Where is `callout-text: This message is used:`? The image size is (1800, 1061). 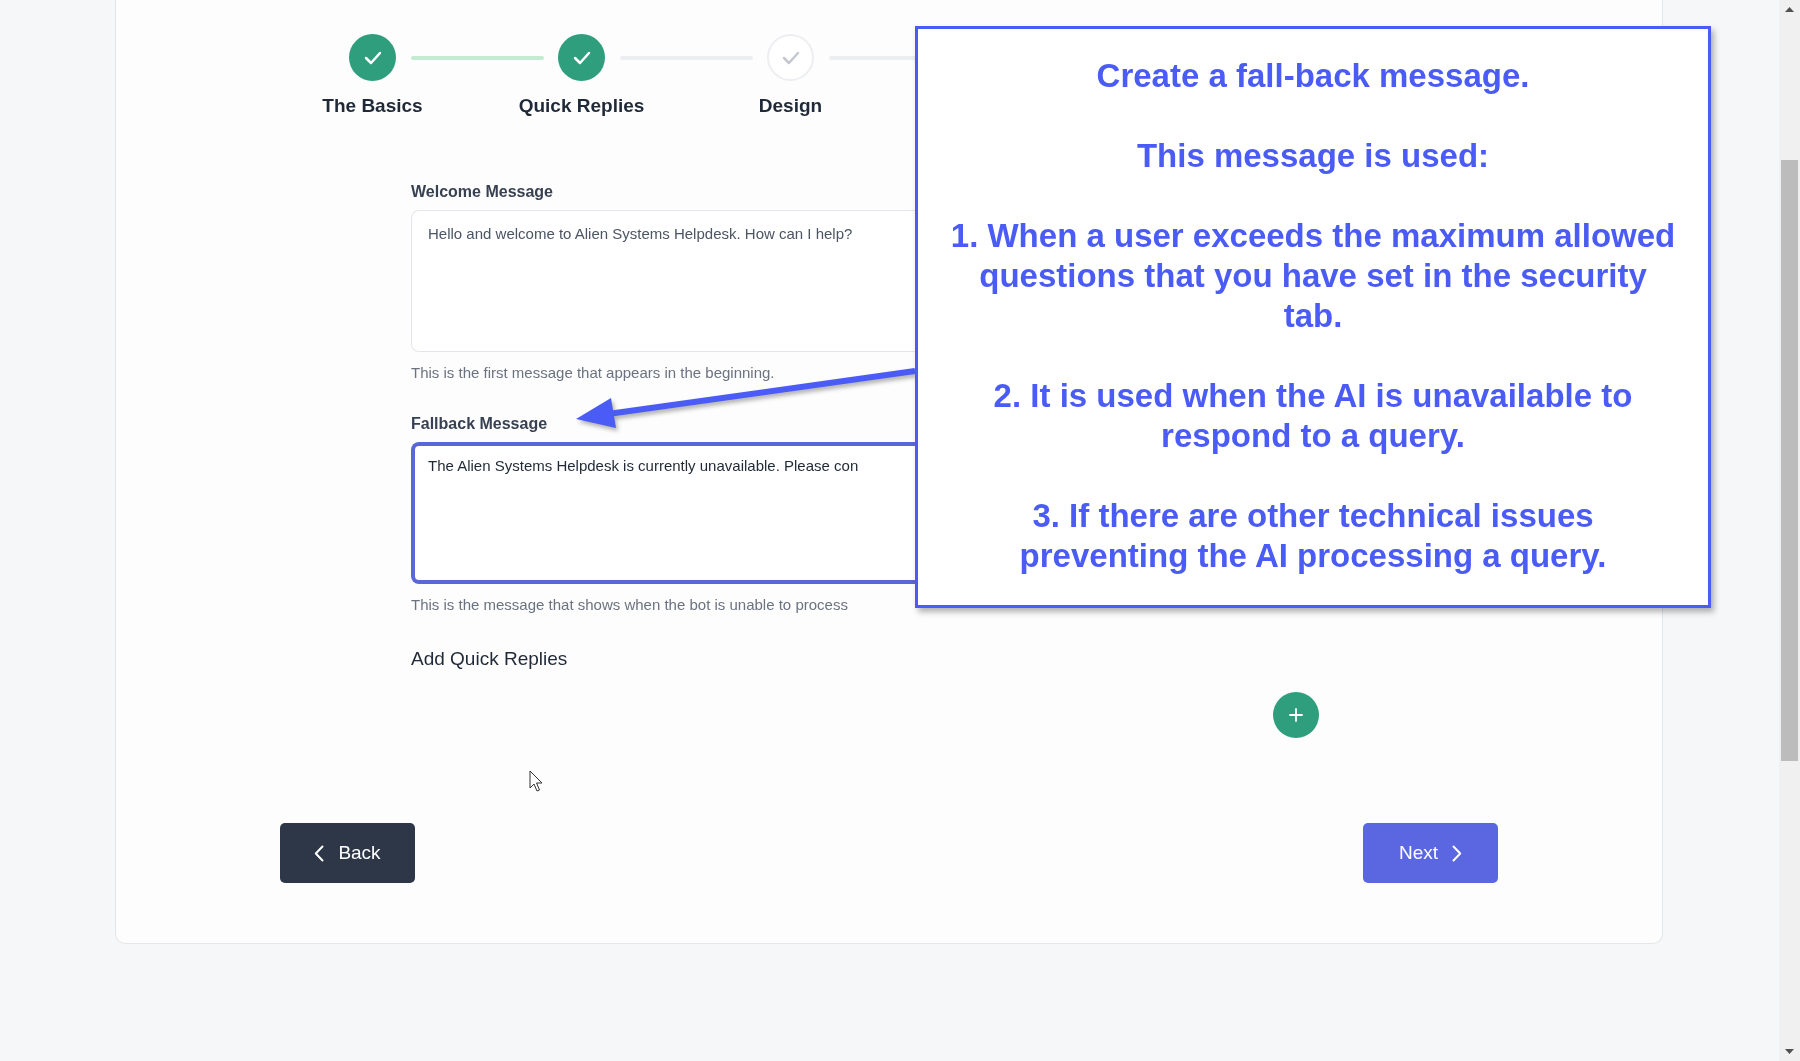 callout-text: This message is used: is located at coordinates (1313, 156).